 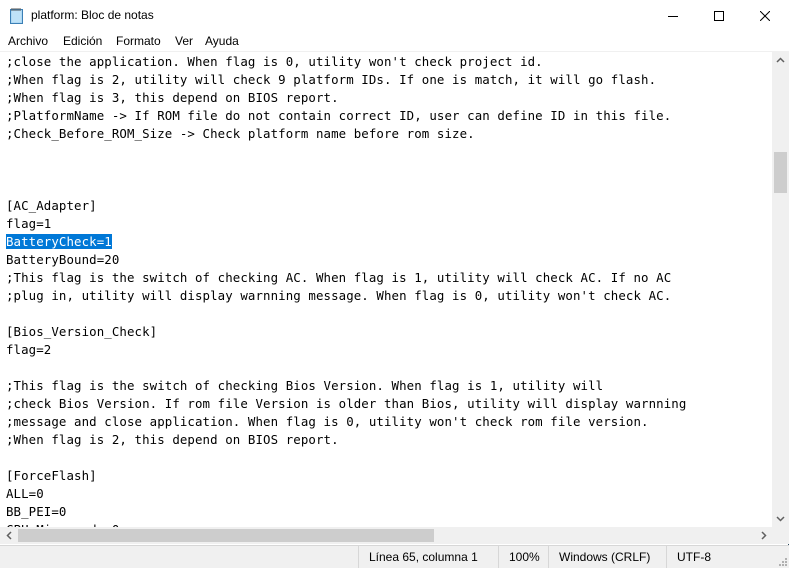 What do you see at coordinates (346, 242) in the screenshot?
I see `text-line: BatteryCheck=1` at bounding box center [346, 242].